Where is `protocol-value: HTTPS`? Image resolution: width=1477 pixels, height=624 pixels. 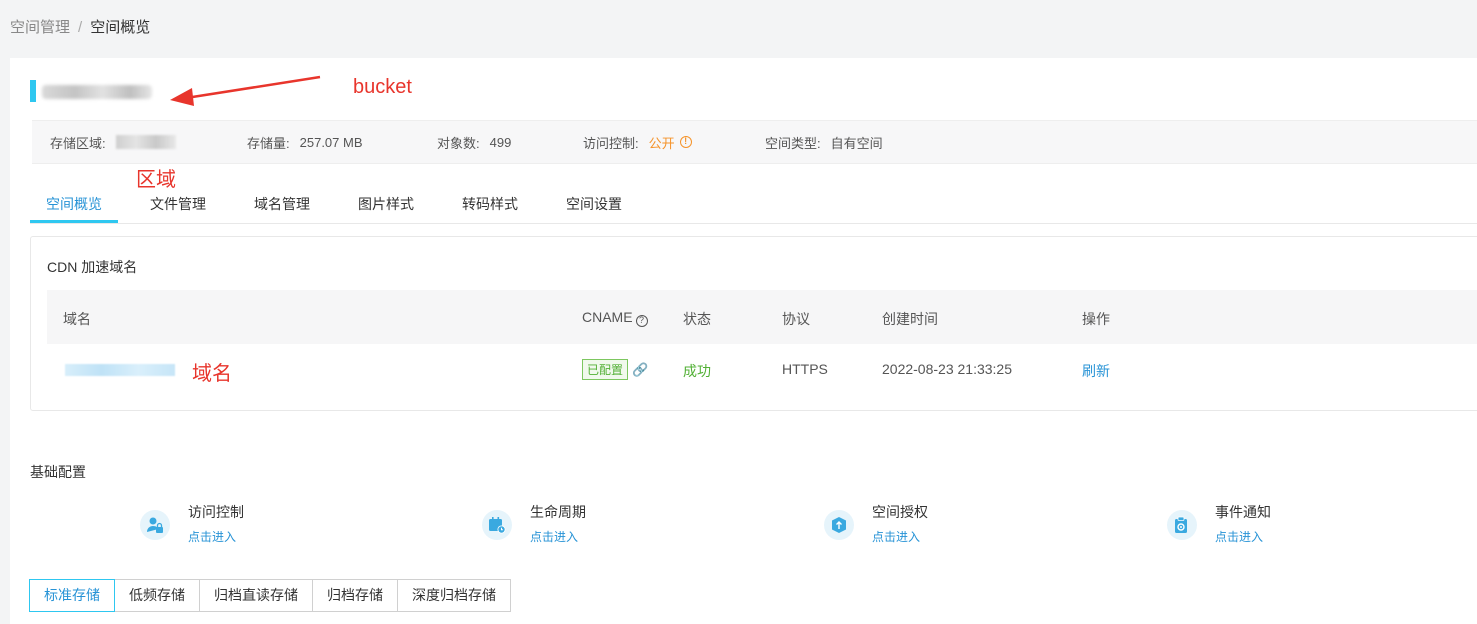 protocol-value: HTTPS is located at coordinates (805, 369).